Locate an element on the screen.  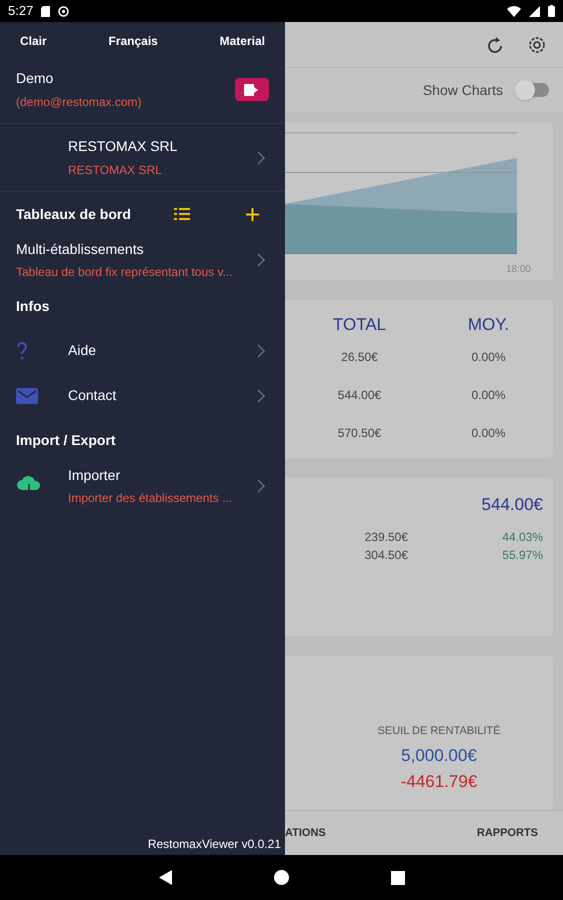
logout-icon is located at coordinates (252, 90).